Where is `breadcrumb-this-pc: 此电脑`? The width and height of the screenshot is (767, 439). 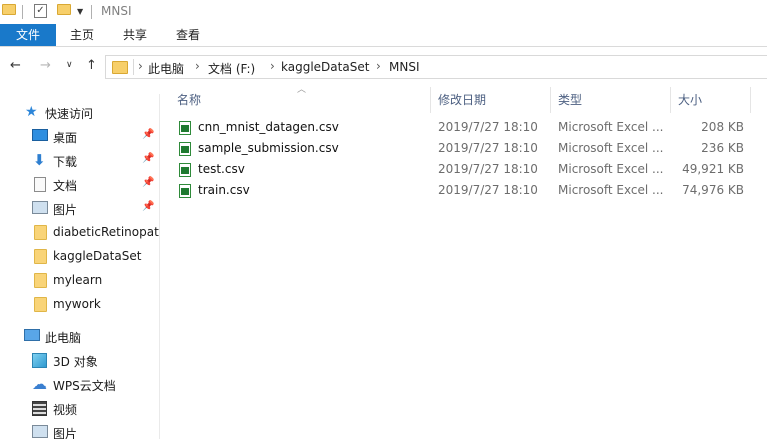
breadcrumb-this-pc: 此电脑 is located at coordinates (166, 68).